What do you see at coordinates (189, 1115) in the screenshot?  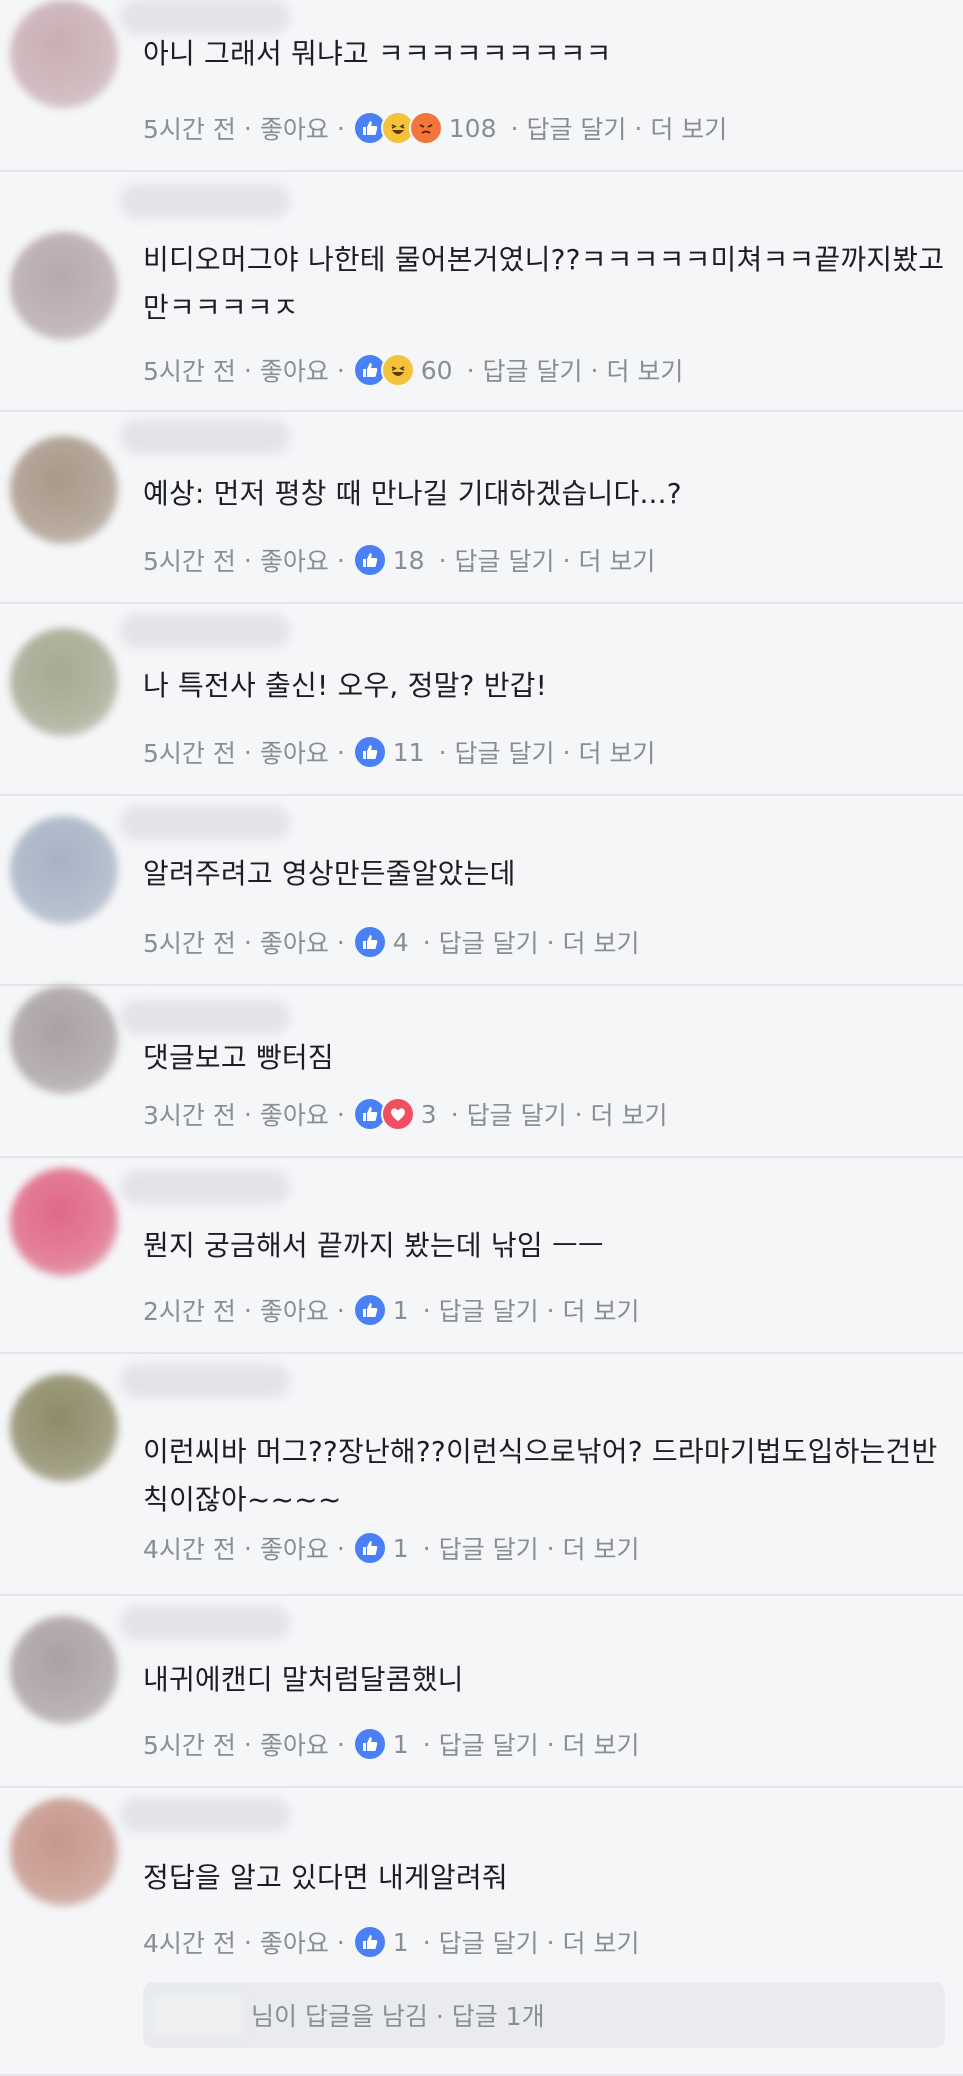 I see `timestamp: 3시간 전` at bounding box center [189, 1115].